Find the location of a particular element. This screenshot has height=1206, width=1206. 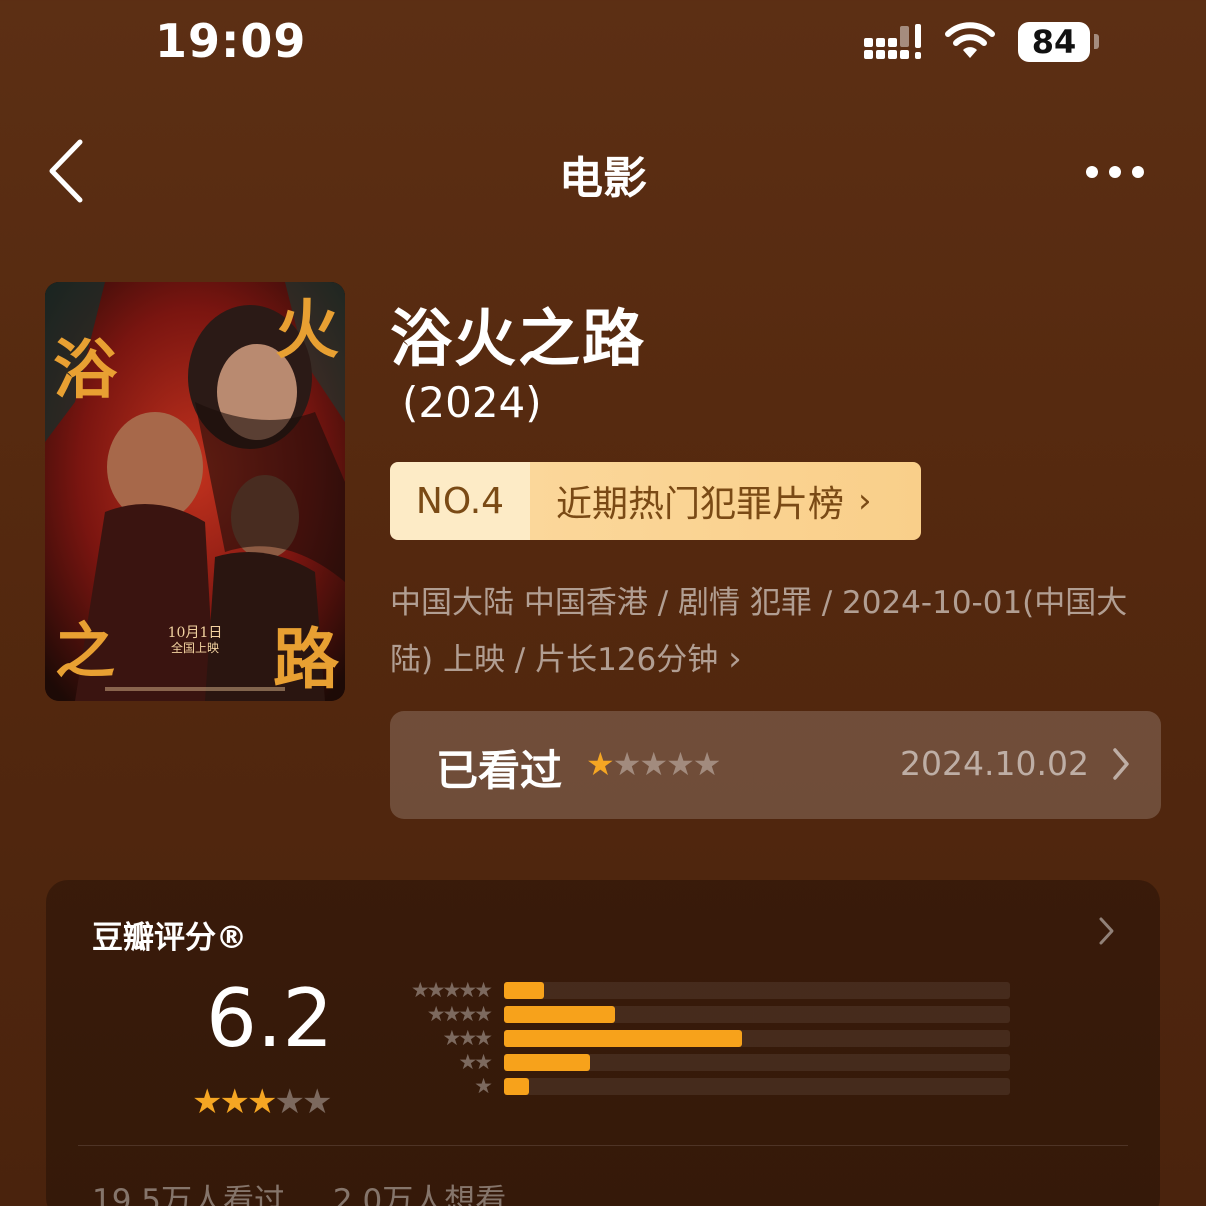

rank-badge: NO.4 近期热门犯罪片榜 › is located at coordinates (655, 501).